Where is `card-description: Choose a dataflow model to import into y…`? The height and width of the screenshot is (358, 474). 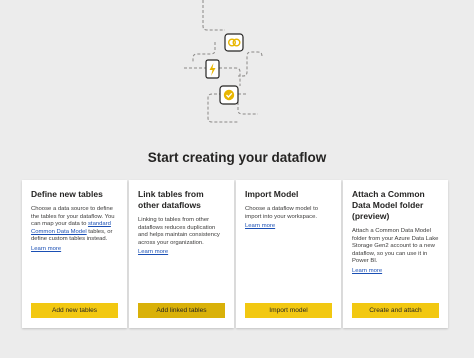 card-description: Choose a dataflow model to import into y… is located at coordinates (282, 213).